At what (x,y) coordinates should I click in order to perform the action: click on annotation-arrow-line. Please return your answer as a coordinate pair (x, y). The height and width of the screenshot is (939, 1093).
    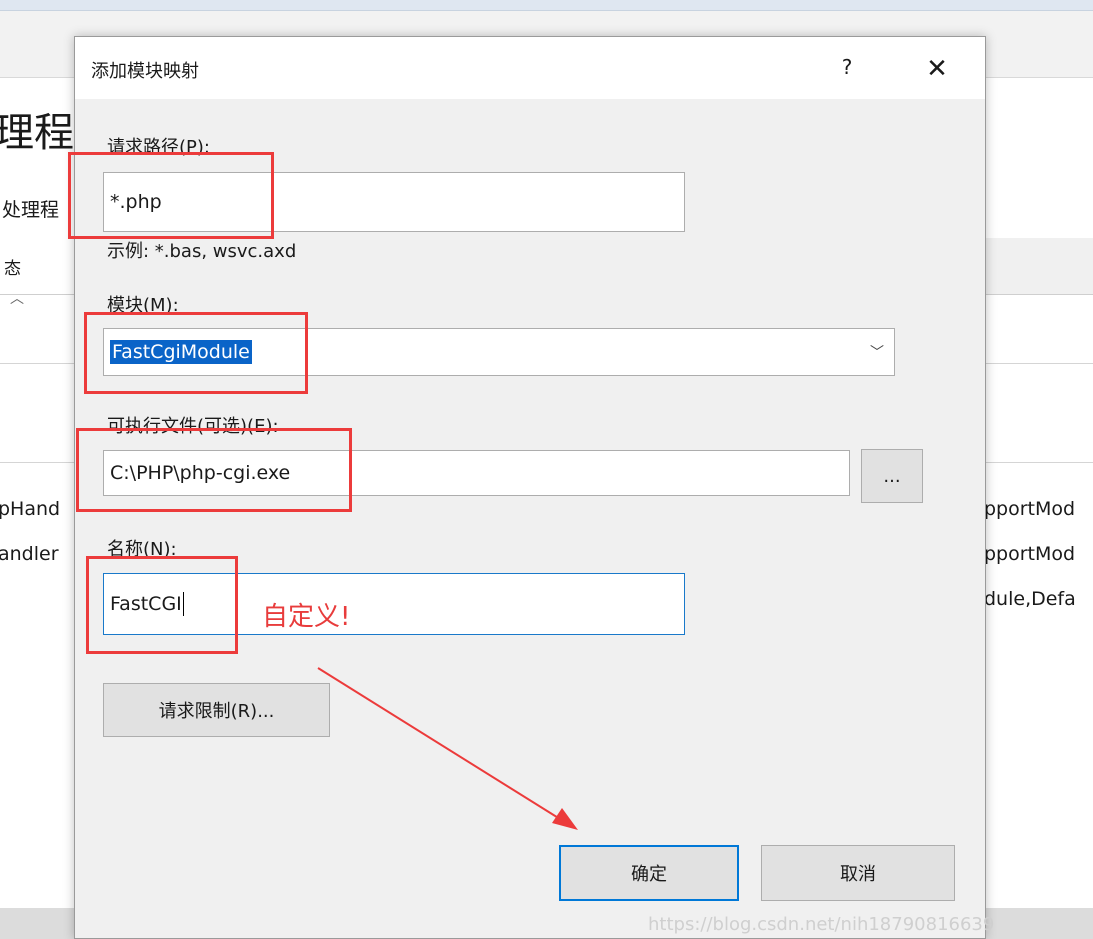
    Looking at the image, I should click on (443, 746).